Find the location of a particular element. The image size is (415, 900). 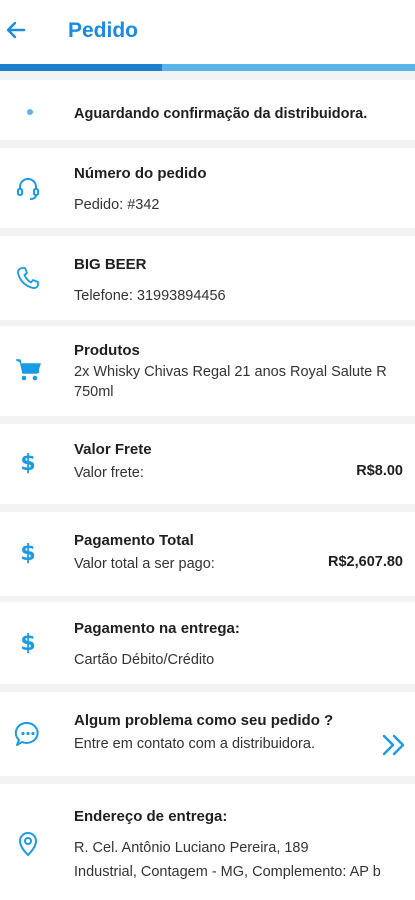

status-dot-icon is located at coordinates (30, 112).